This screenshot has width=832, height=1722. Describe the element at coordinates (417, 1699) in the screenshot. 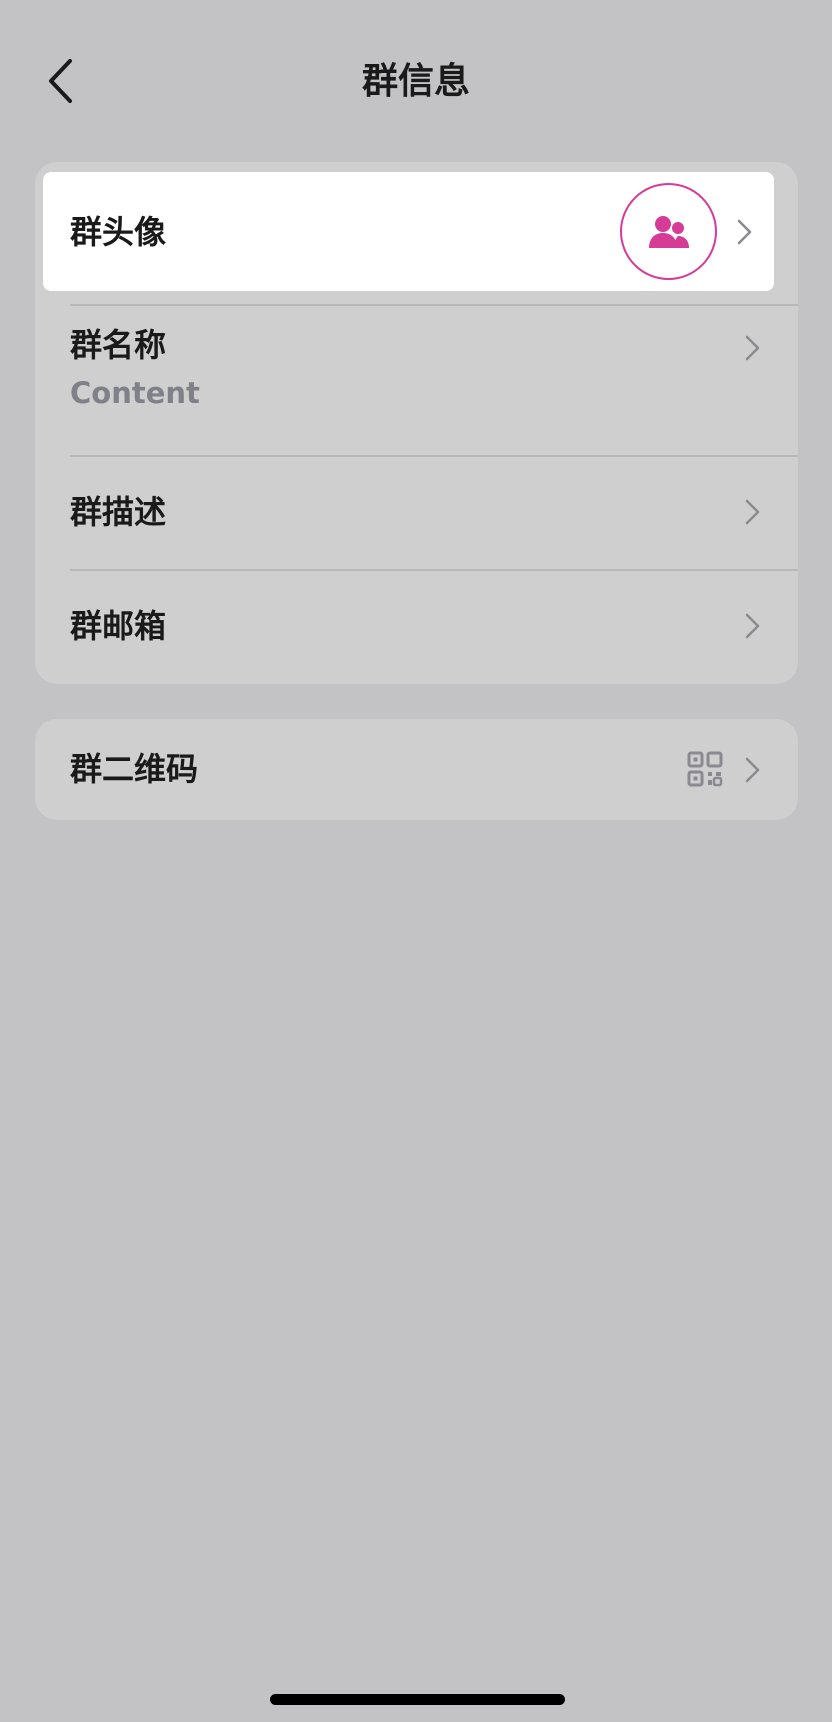

I see `home-indicator` at that location.